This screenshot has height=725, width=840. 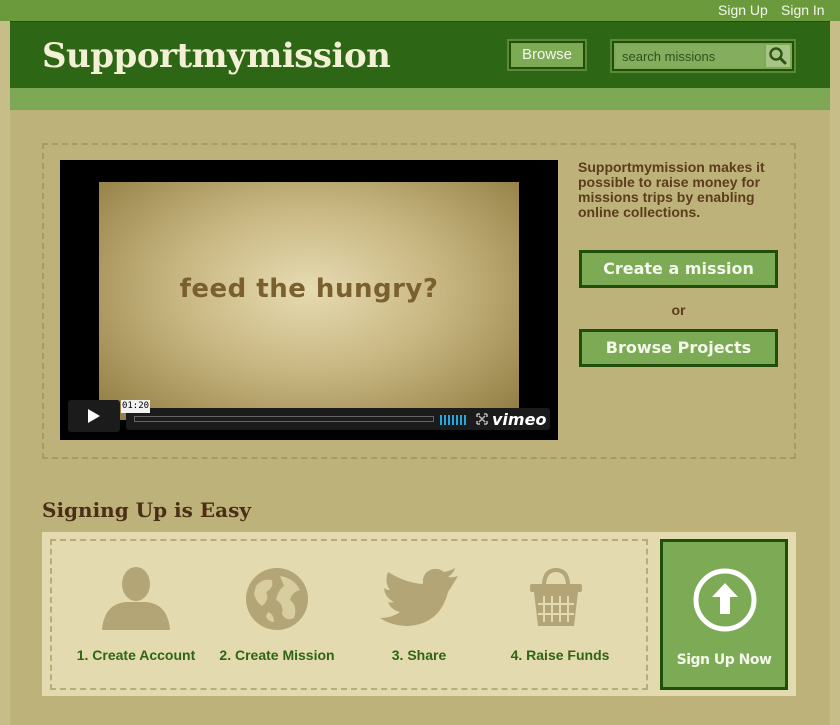 What do you see at coordinates (277, 599) in the screenshot?
I see `globe-icon` at bounding box center [277, 599].